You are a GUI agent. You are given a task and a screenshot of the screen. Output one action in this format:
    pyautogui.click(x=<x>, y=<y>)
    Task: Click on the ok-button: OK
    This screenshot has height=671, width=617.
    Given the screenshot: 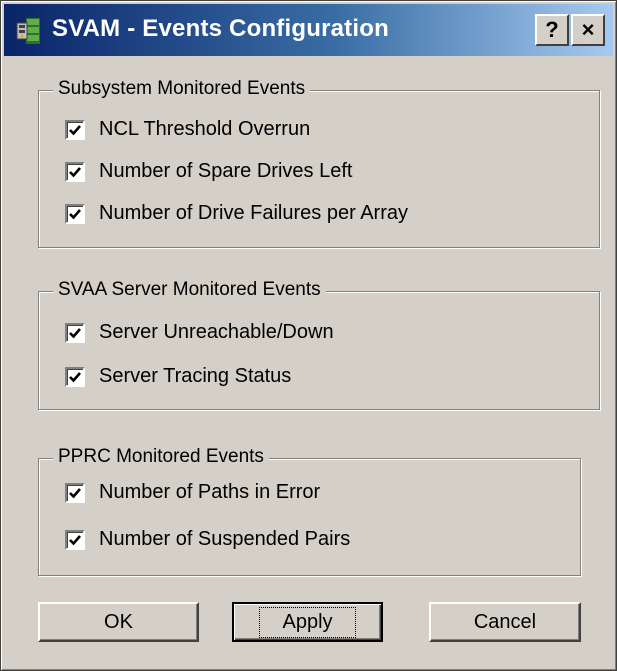 What is the action you would take?
    pyautogui.click(x=118, y=622)
    